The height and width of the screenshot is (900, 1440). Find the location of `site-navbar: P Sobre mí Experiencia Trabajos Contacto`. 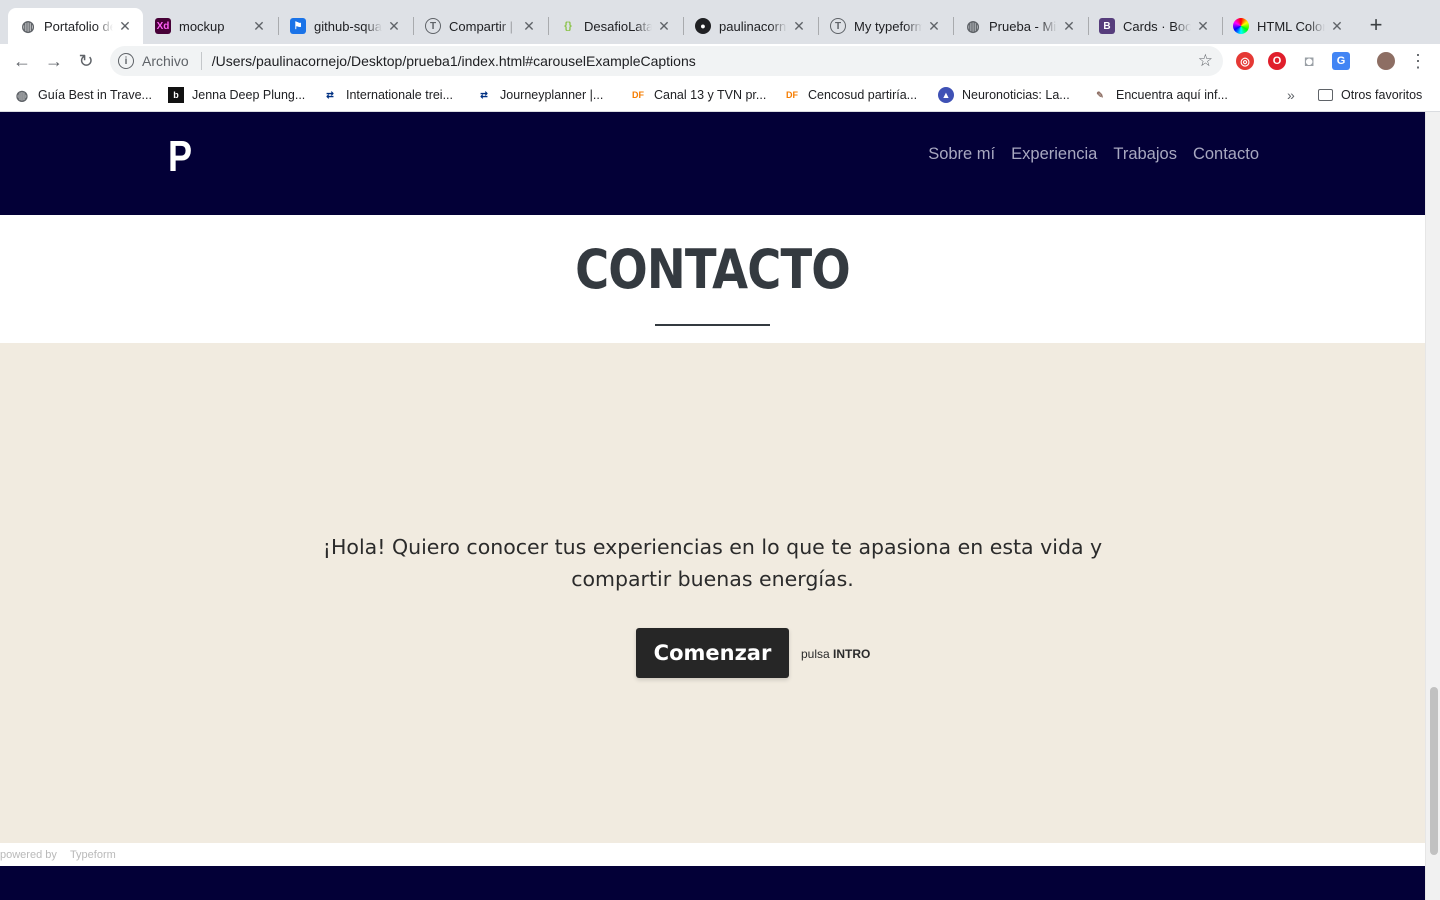

site-navbar: P Sobre mí Experiencia Trabajos Contacto is located at coordinates (712, 163).